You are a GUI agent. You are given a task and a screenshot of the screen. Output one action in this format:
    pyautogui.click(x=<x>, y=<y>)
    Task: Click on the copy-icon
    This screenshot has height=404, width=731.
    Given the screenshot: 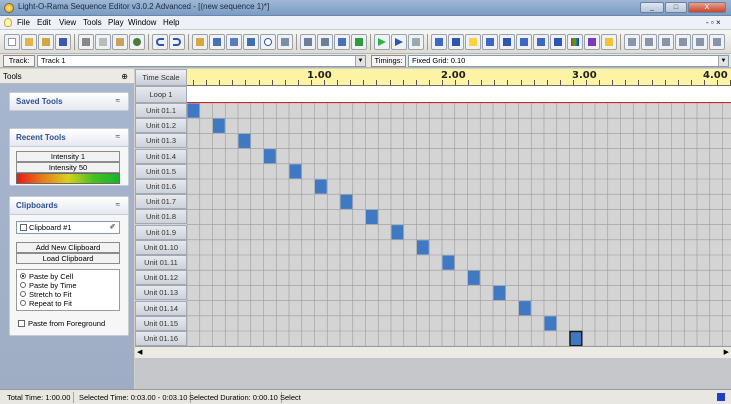 What is the action you would take?
    pyautogui.click(x=103, y=42)
    